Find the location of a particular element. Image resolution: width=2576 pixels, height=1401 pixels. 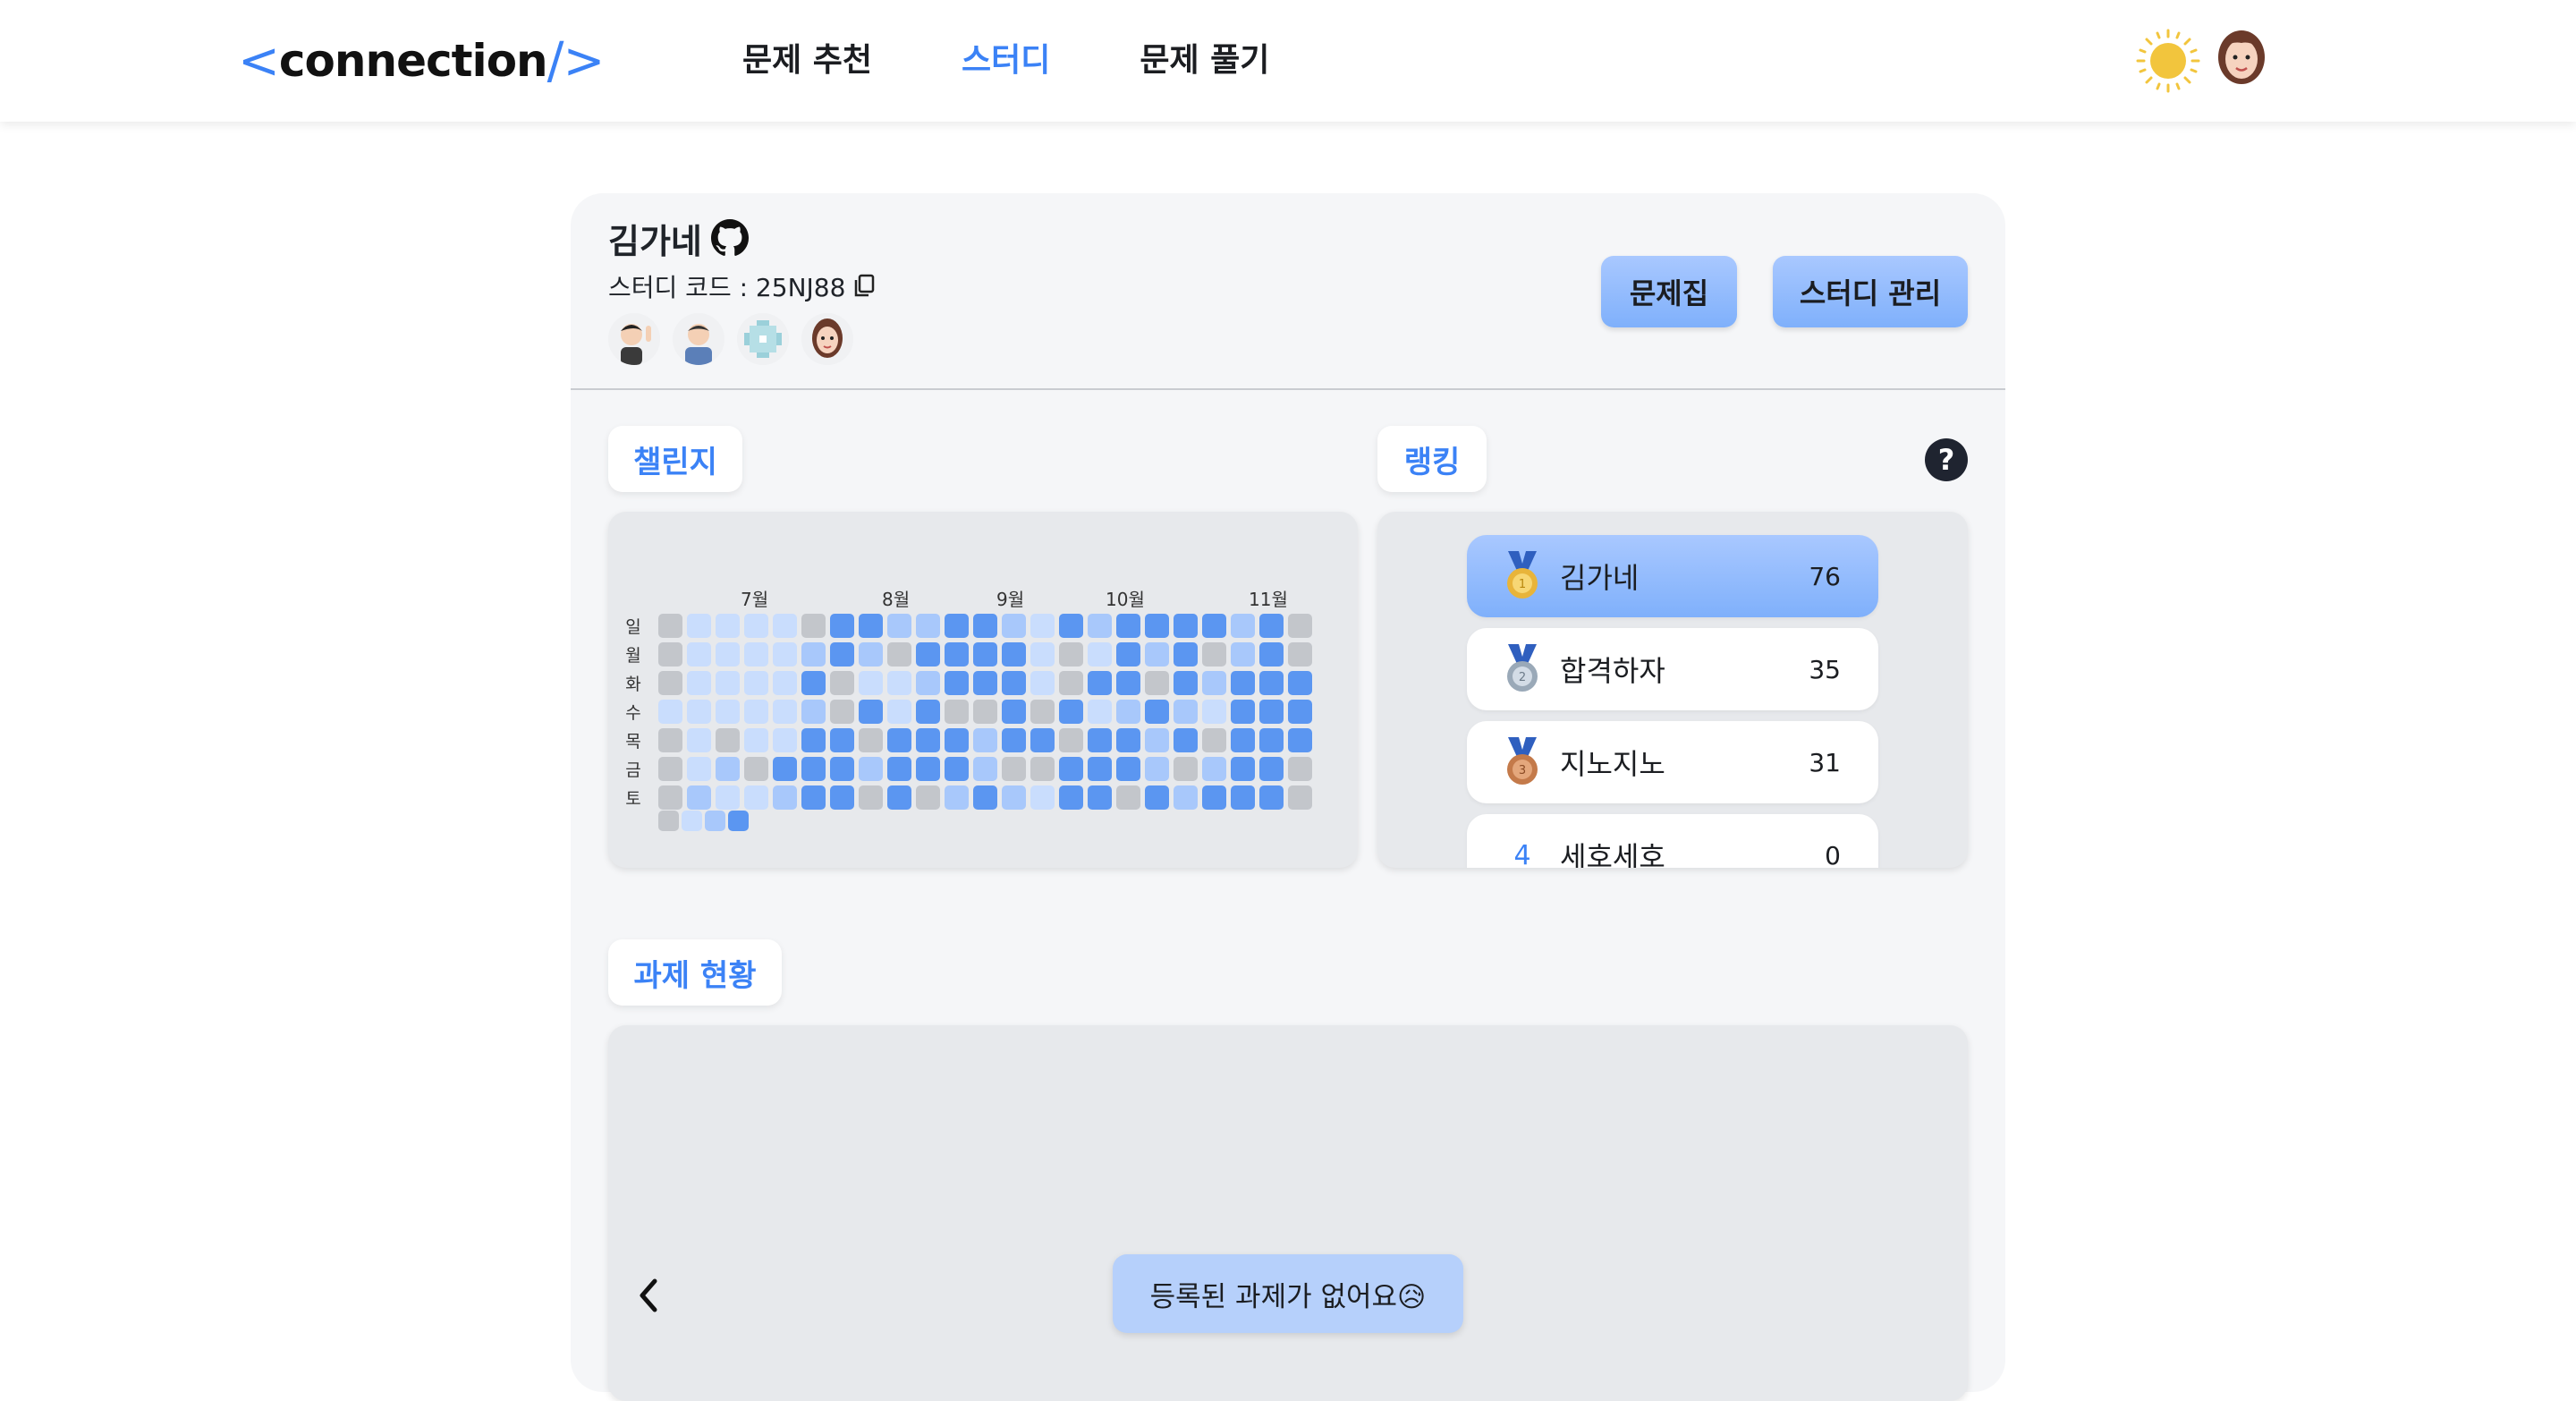

study-name: 김가네 is located at coordinates (655, 241).